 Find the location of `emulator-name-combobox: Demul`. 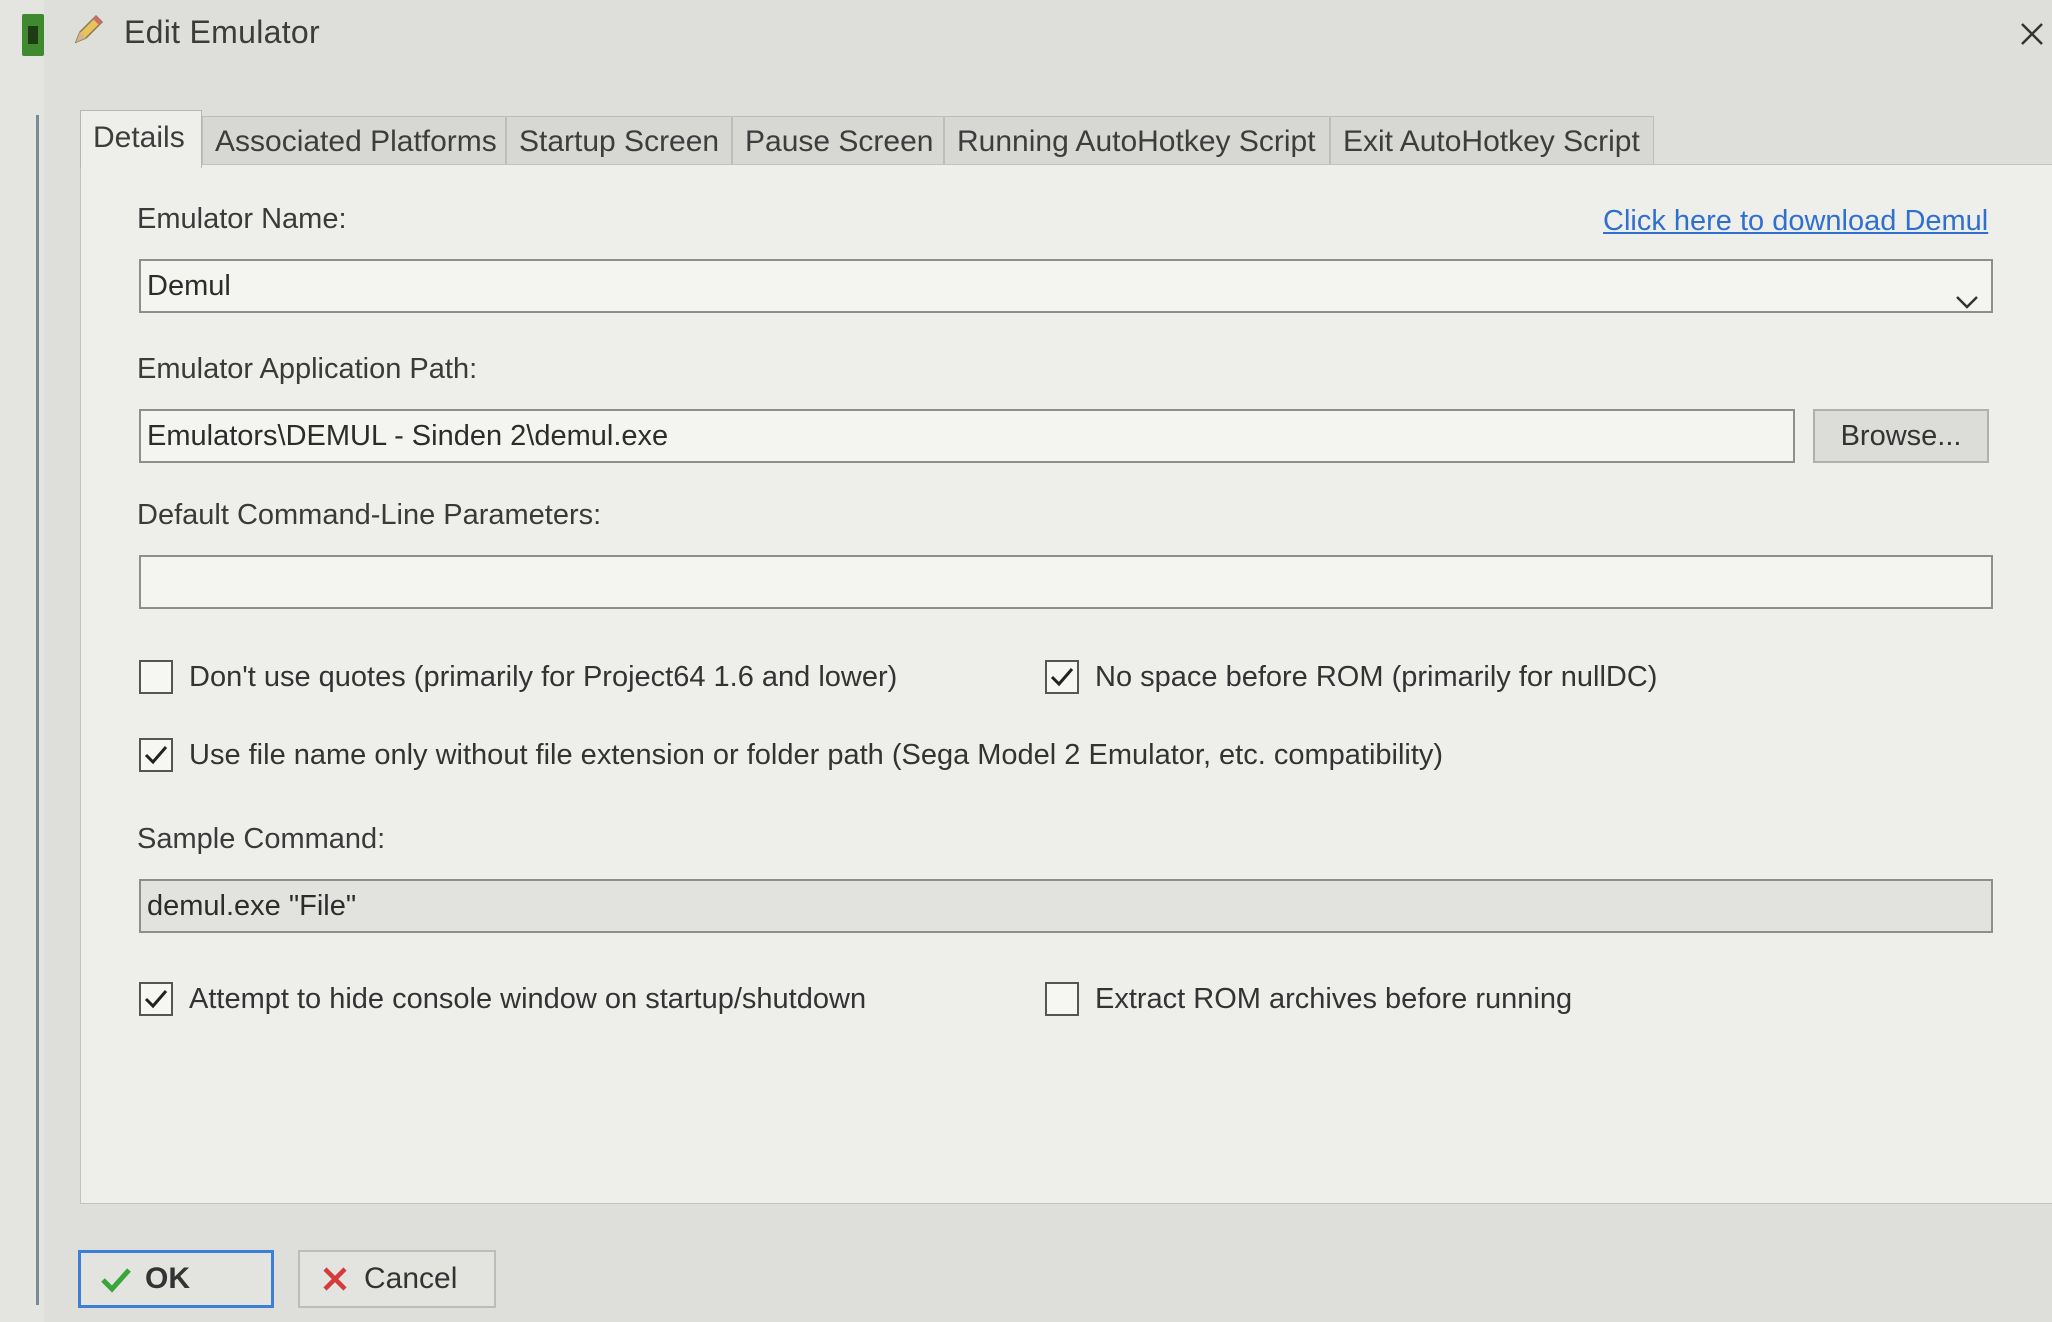

emulator-name-combobox: Demul is located at coordinates (1066, 286).